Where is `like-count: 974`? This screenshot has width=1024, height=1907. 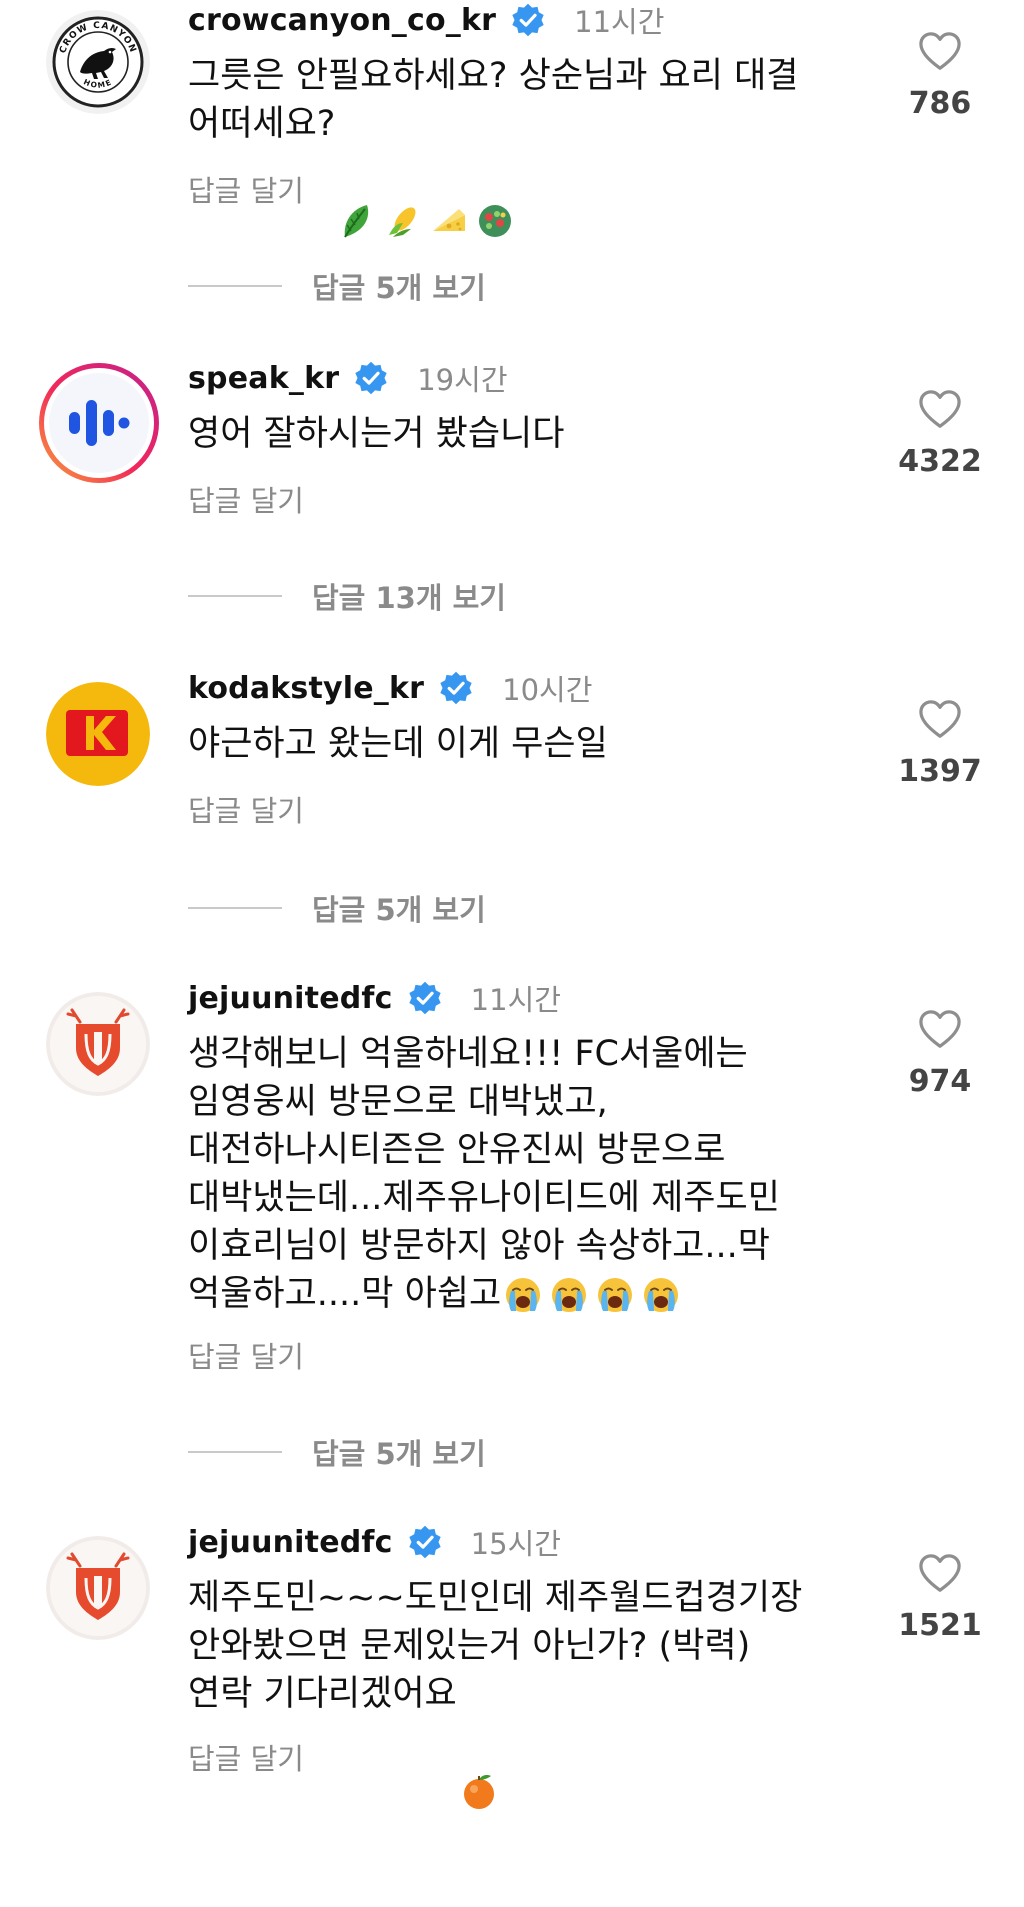
like-count: 974 is located at coordinates (940, 1081).